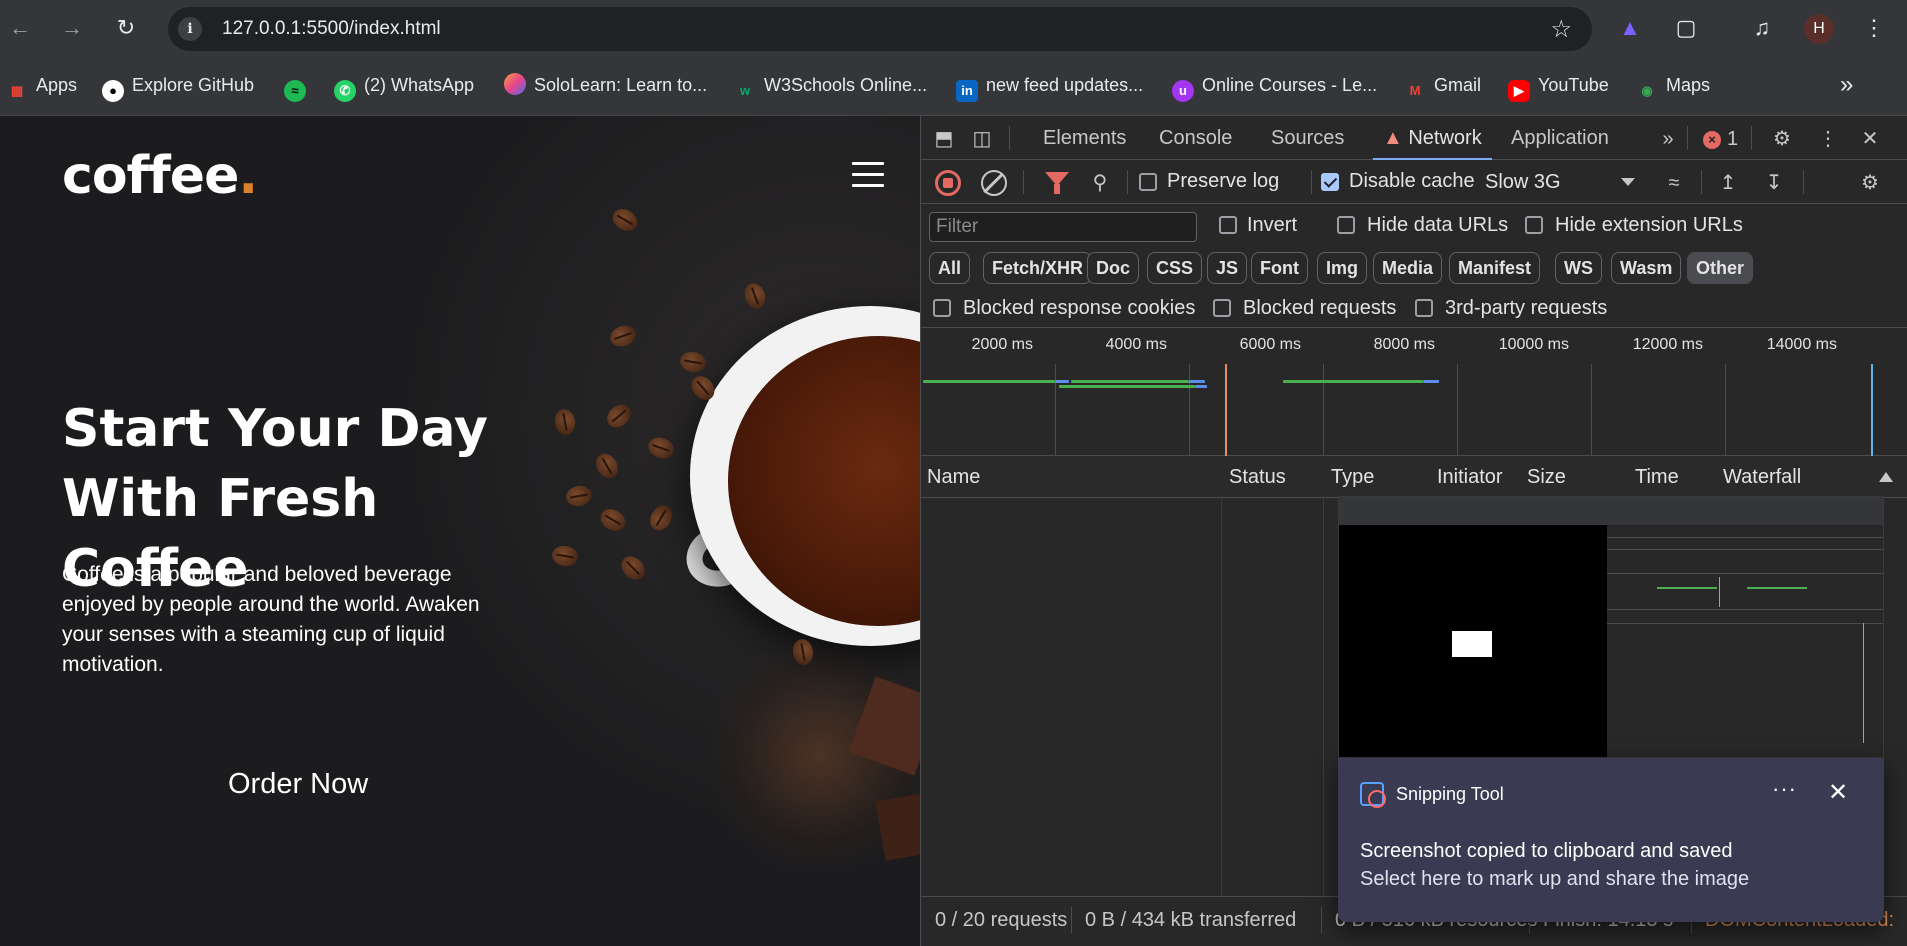  What do you see at coordinates (1424, 308) in the screenshot?
I see `third-party-requests-checkbox` at bounding box center [1424, 308].